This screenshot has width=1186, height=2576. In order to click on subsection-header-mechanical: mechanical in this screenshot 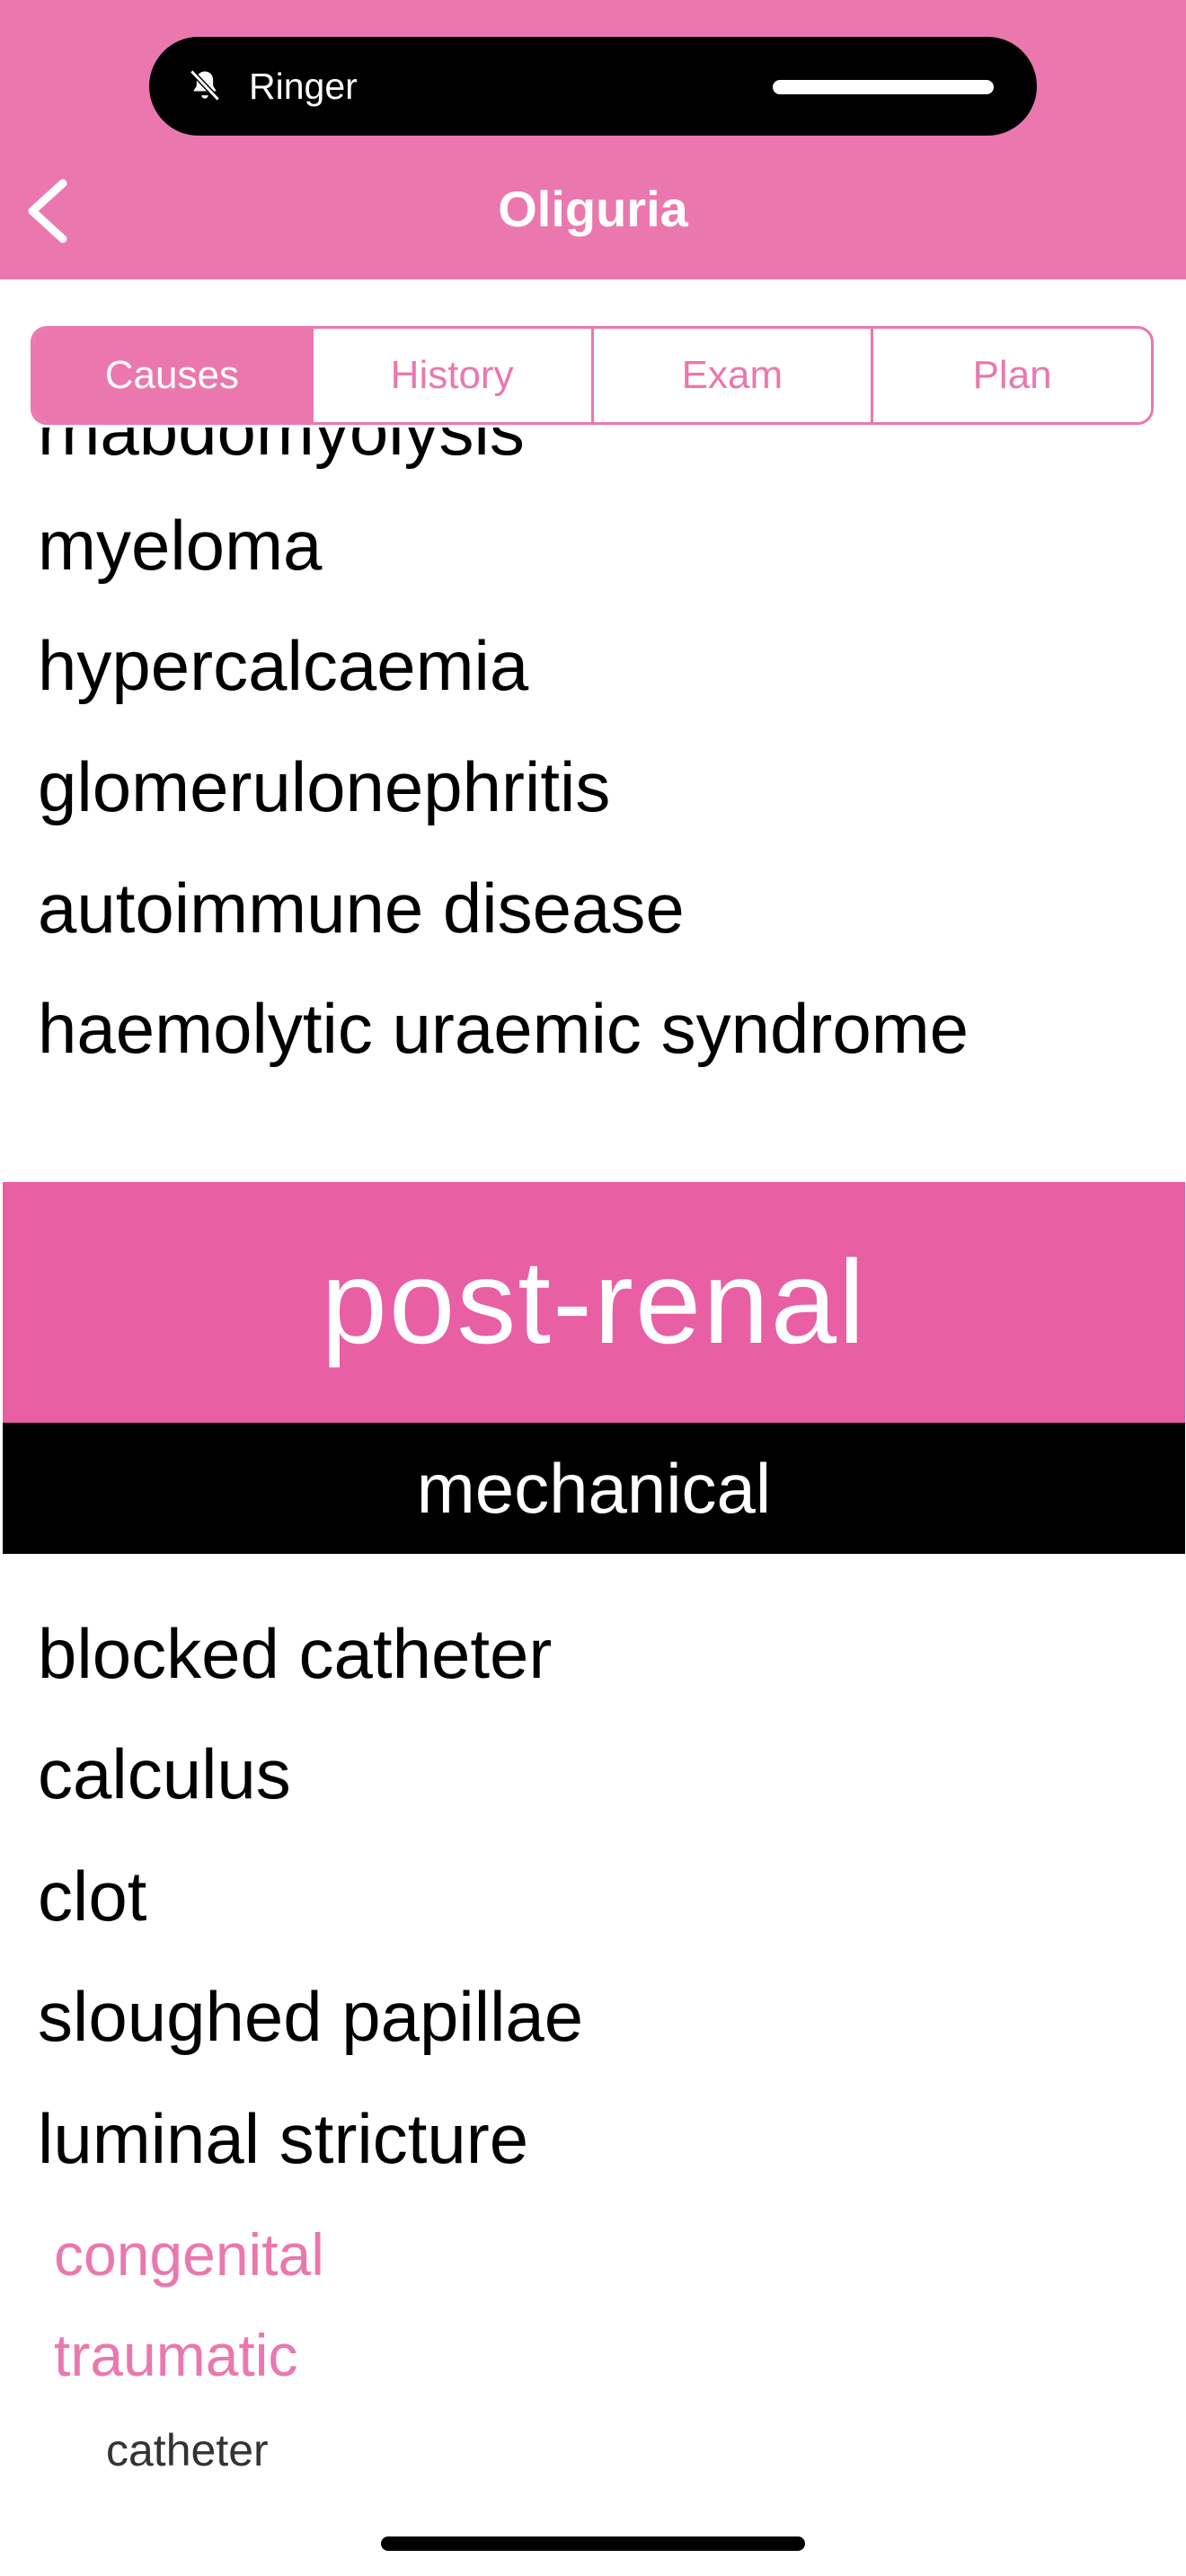, I will do `click(594, 1488)`.